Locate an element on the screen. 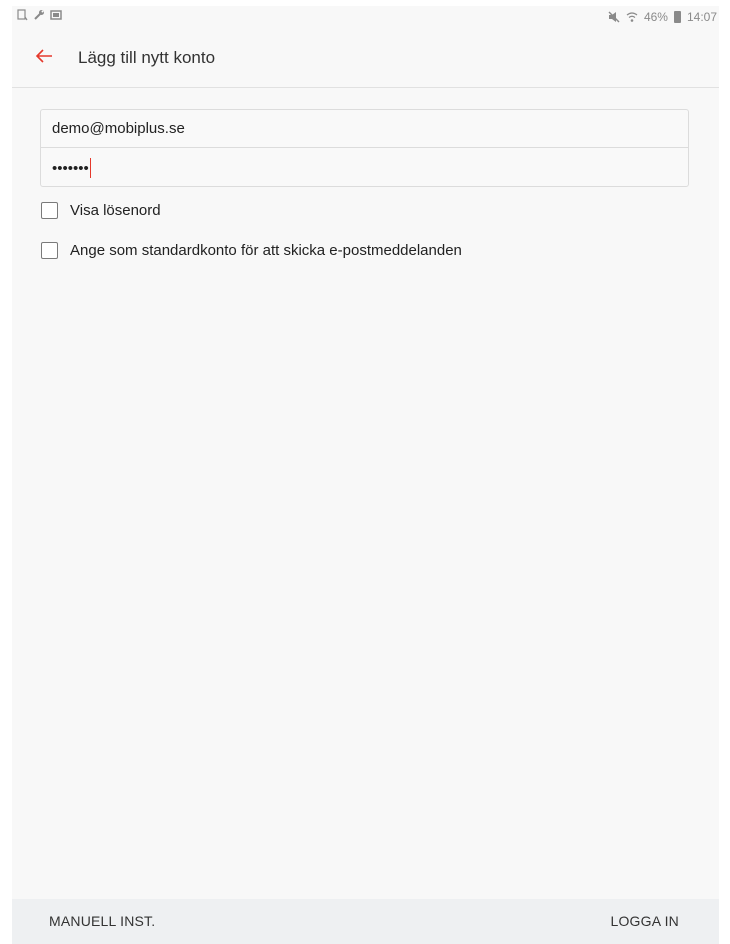  status-bar: 46% 14:07 is located at coordinates (365, 18).